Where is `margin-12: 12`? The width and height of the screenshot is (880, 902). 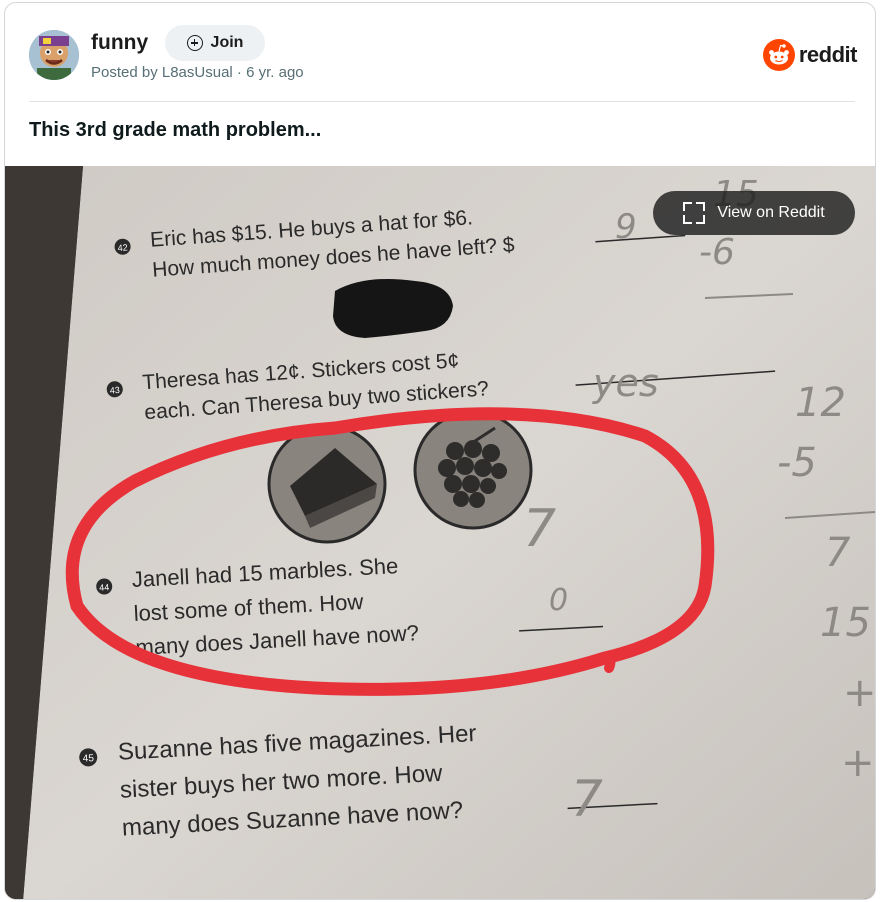
margin-12: 12 is located at coordinates (820, 403).